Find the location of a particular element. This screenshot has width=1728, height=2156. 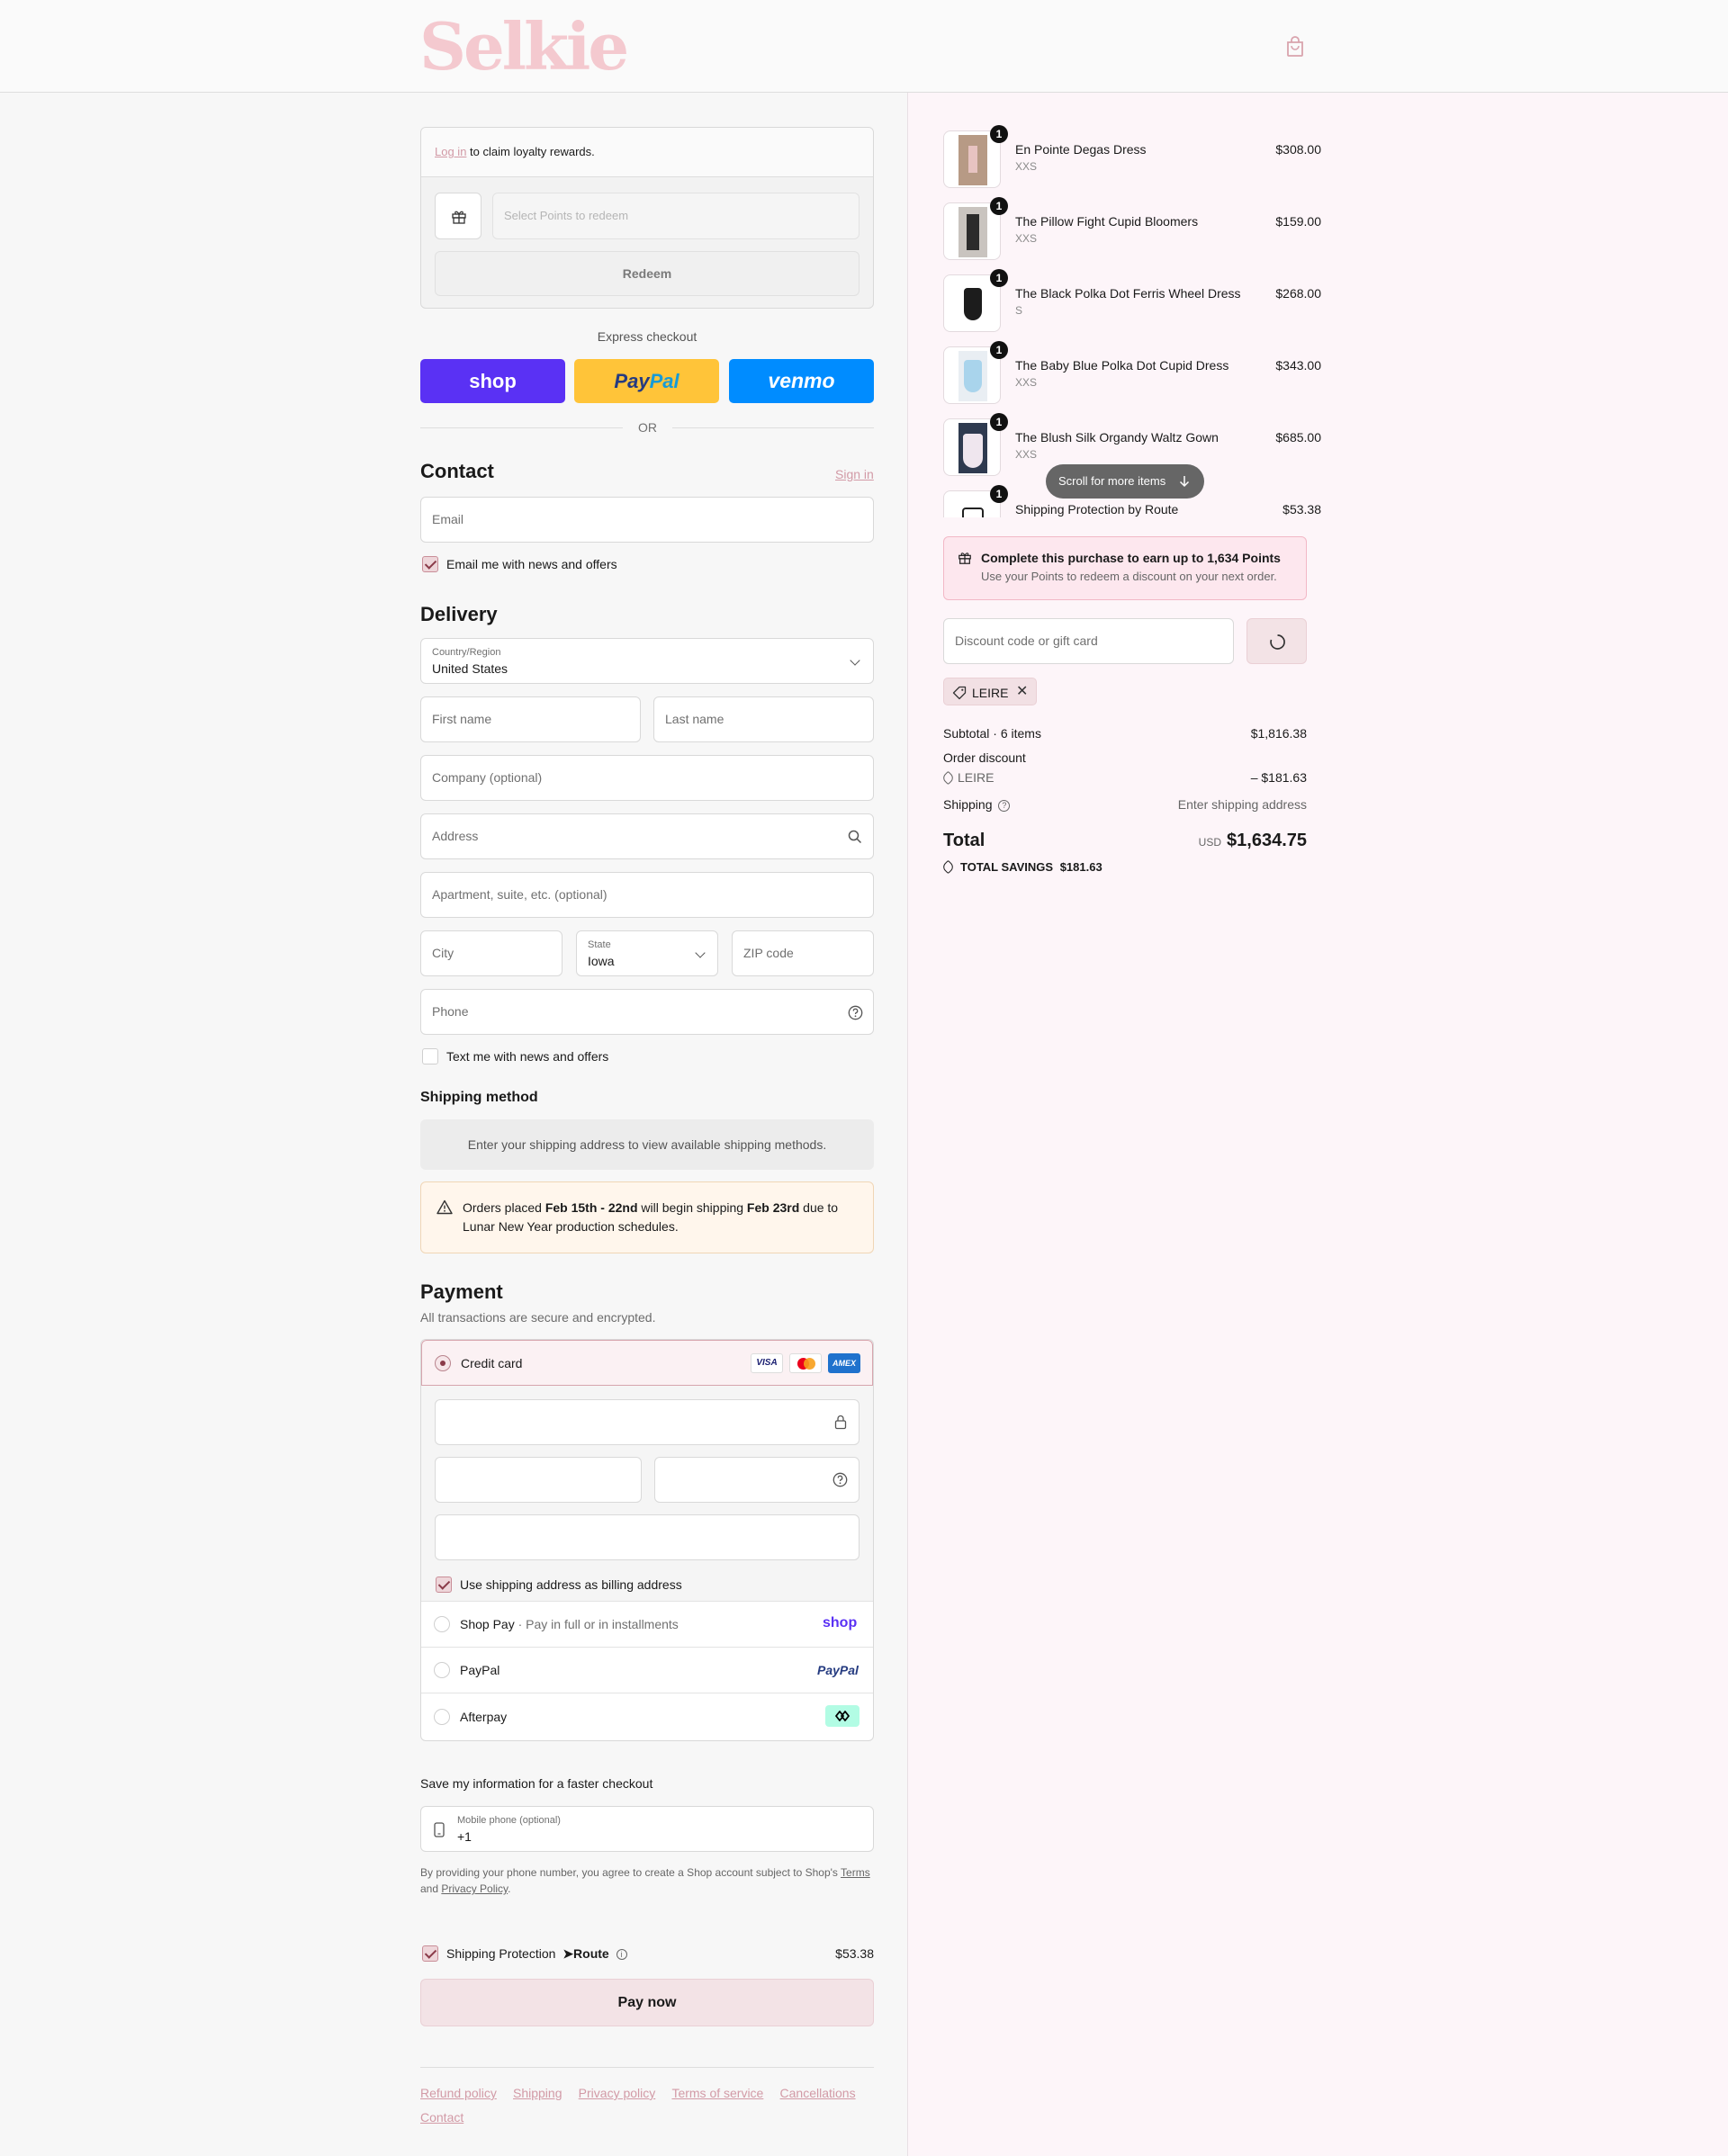

warning-icon is located at coordinates (445, 1207).